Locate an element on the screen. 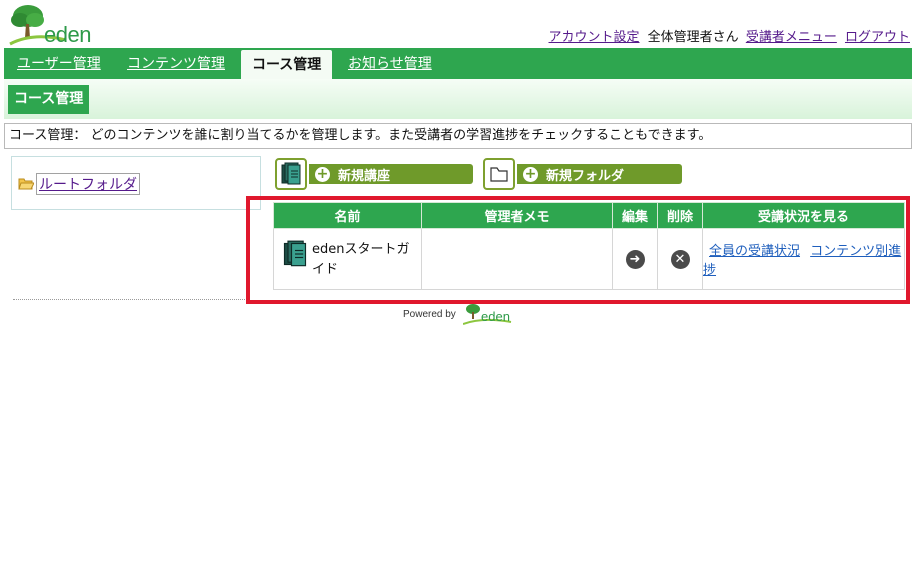 The image size is (916, 588). course-name-cell: edenスタートガイド is located at coordinates (347, 259).